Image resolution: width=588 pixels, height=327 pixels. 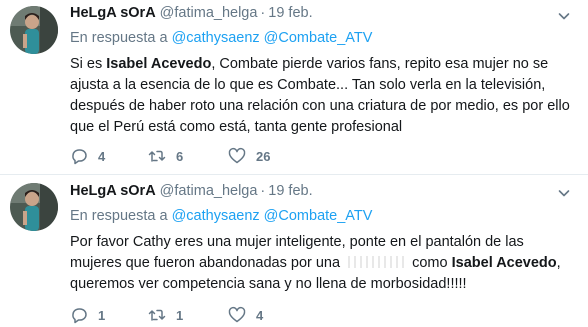 I want to click on like-count: 26, so click(x=263, y=156).